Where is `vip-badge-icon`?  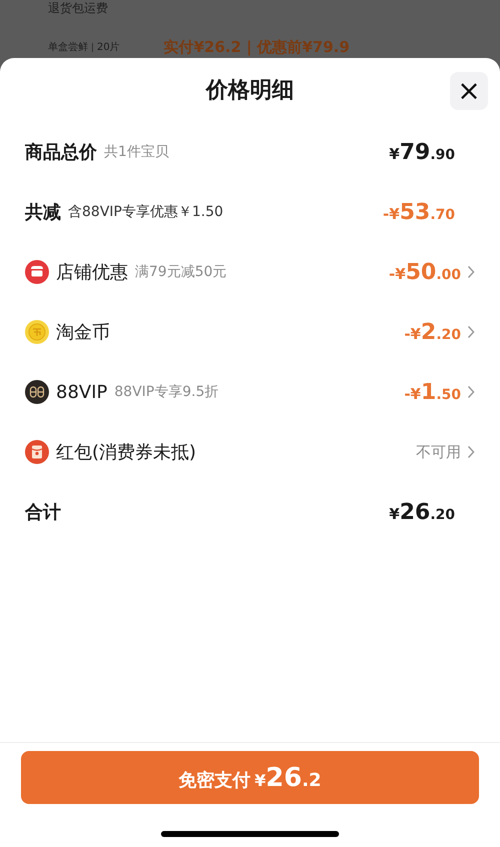 vip-badge-icon is located at coordinates (37, 392).